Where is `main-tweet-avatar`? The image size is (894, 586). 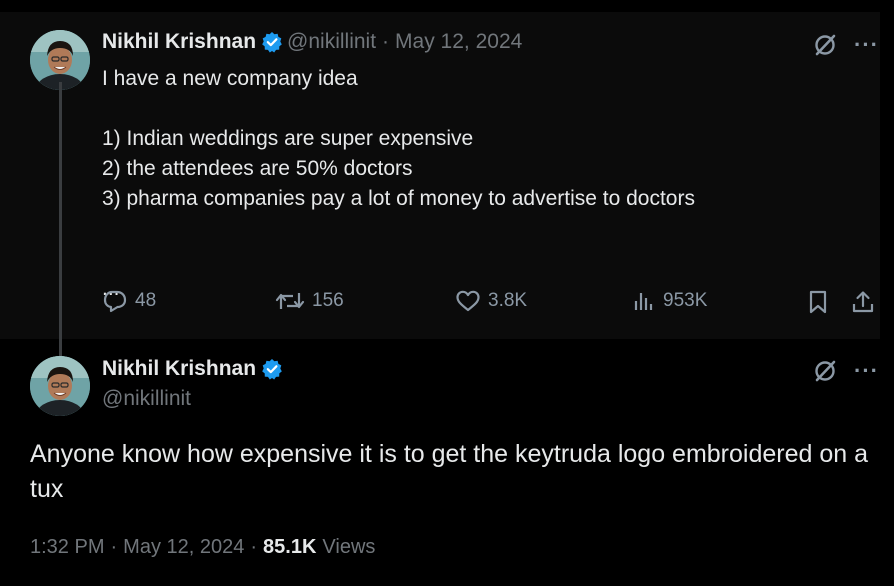
main-tweet-avatar is located at coordinates (60, 386).